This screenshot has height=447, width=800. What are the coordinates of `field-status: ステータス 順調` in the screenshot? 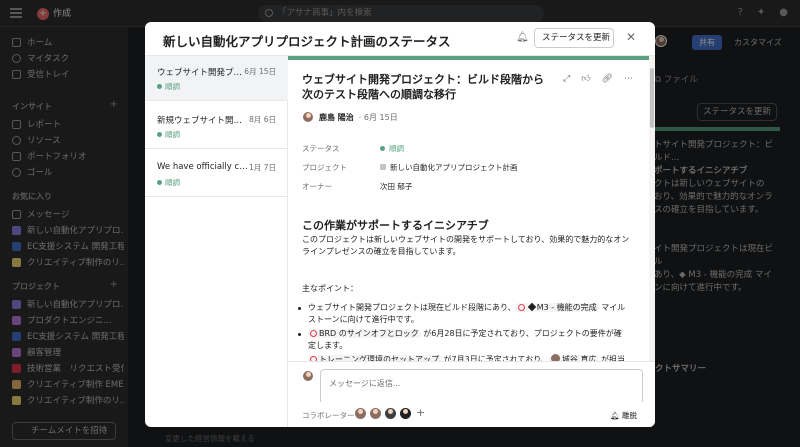 It's located at (353, 148).